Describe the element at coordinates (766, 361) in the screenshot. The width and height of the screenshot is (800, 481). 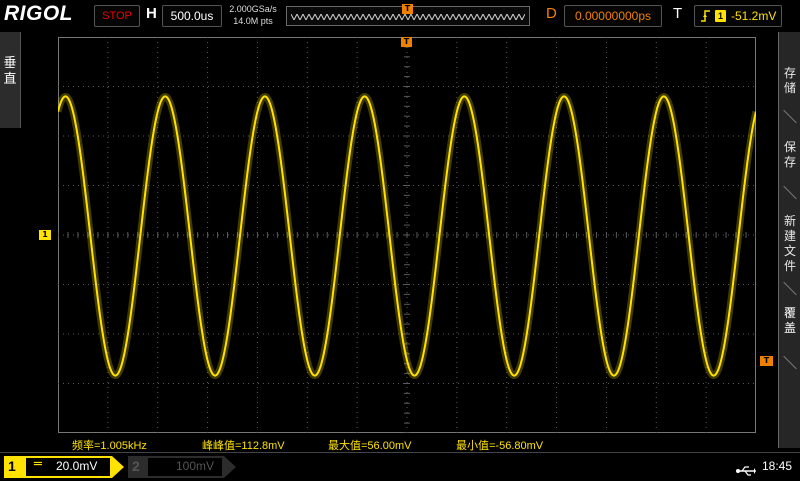
I see `trigger-level-marker: T` at that location.